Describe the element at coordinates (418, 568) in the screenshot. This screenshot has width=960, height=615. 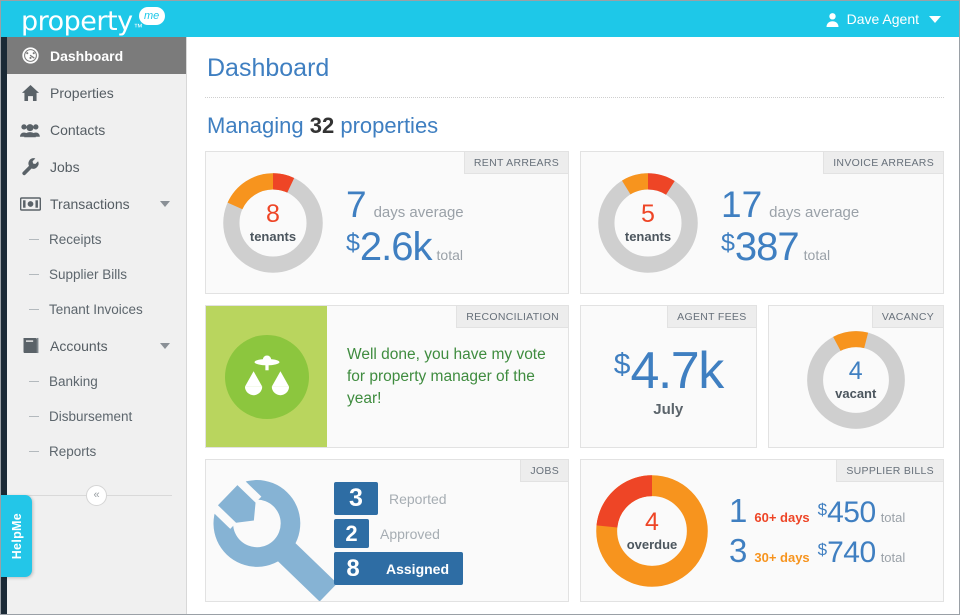
I see `jobs-status-label: Assigned` at that location.